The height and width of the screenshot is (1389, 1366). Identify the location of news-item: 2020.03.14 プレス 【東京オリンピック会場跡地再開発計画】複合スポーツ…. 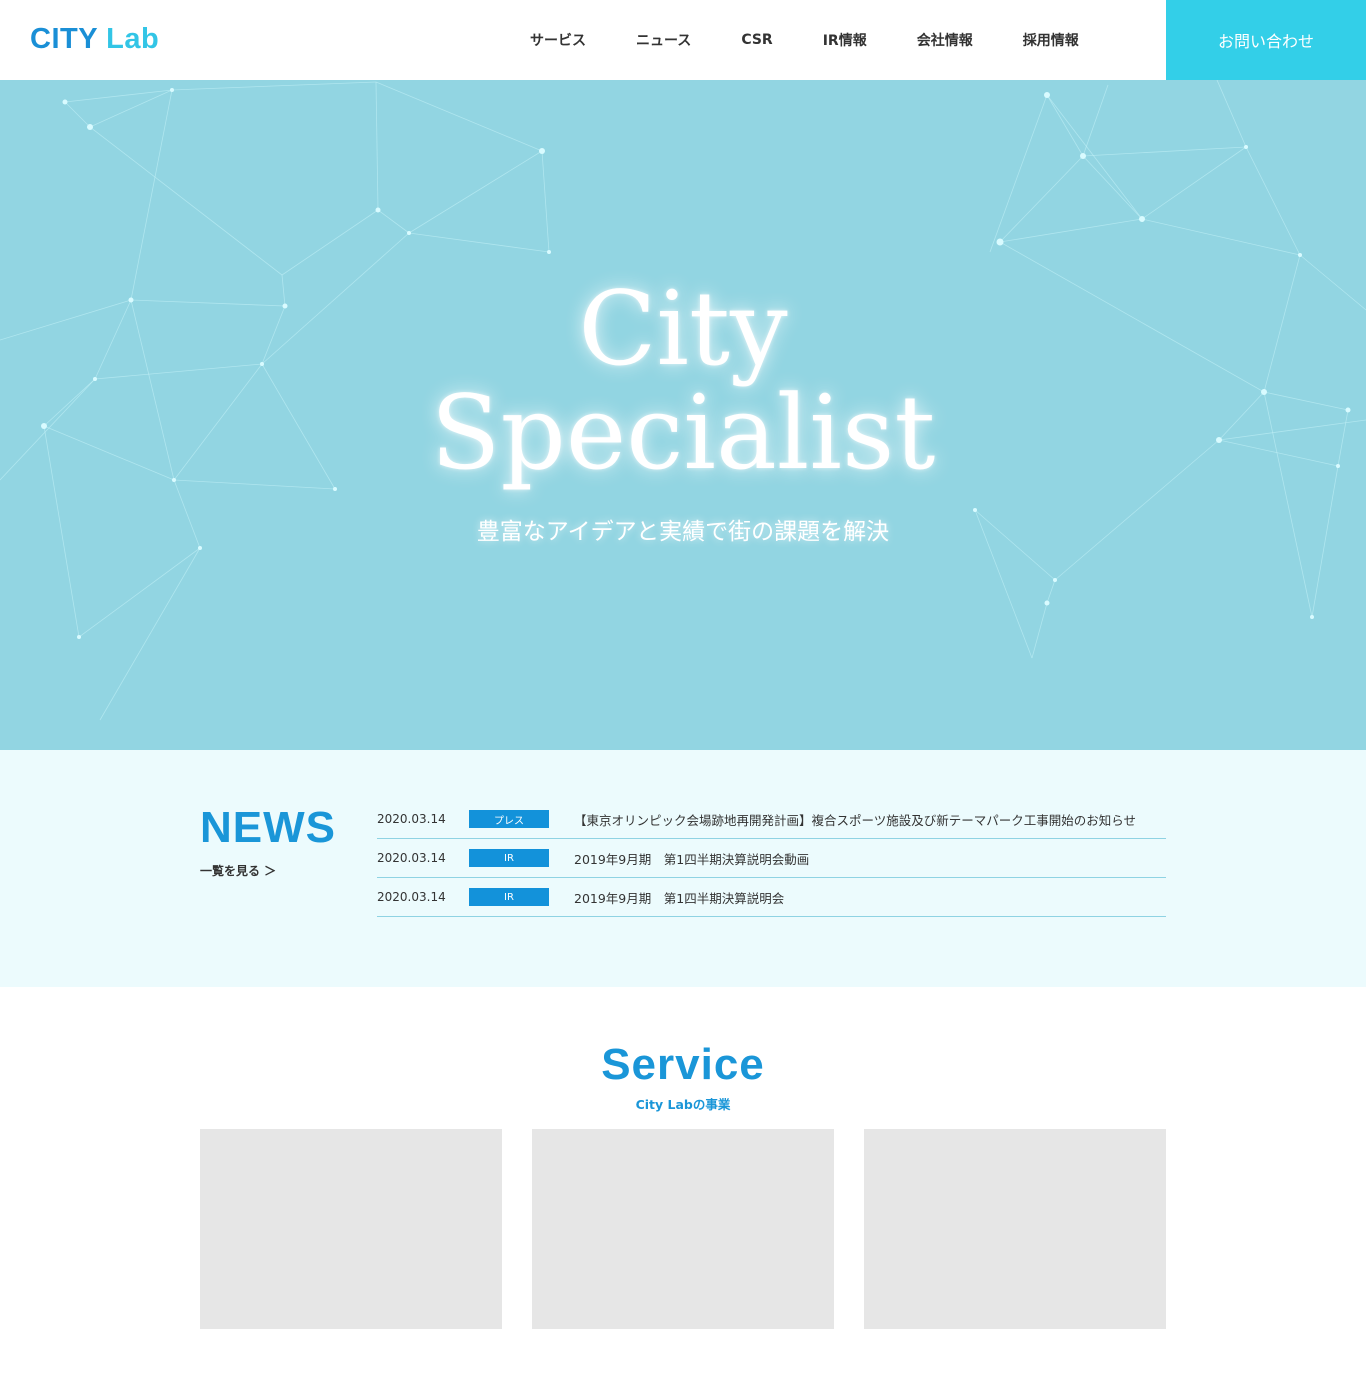
(771, 819).